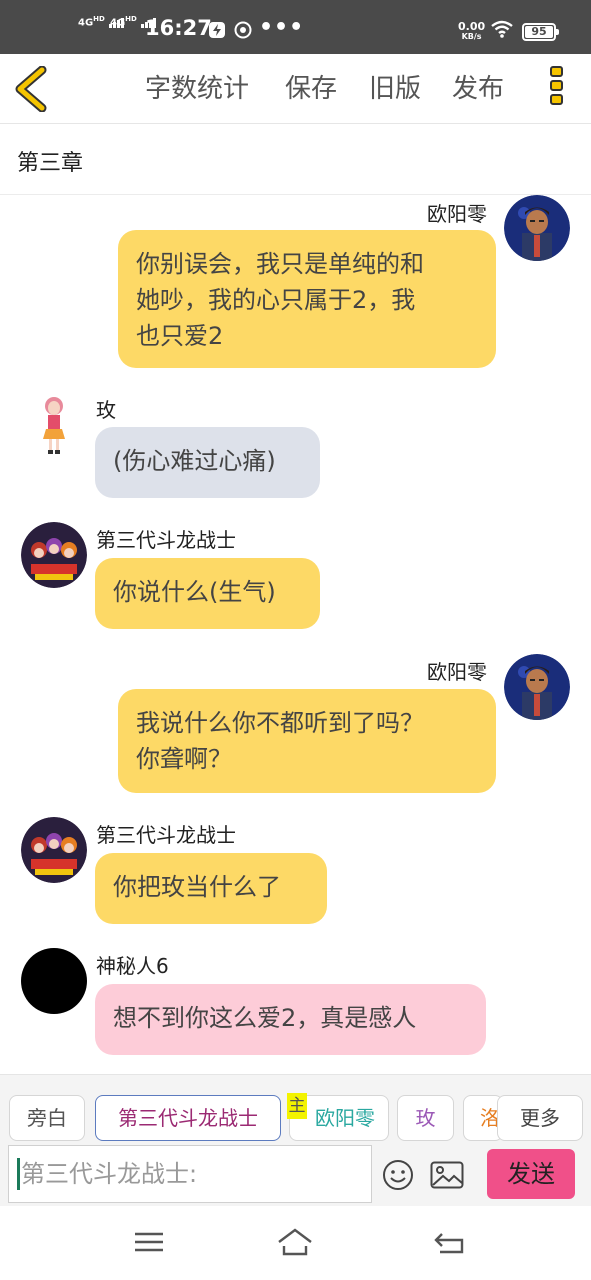 This screenshot has height=1280, width=591. Describe the element at coordinates (54, 425) in the screenshot. I see `avatar-mei-icon` at that location.